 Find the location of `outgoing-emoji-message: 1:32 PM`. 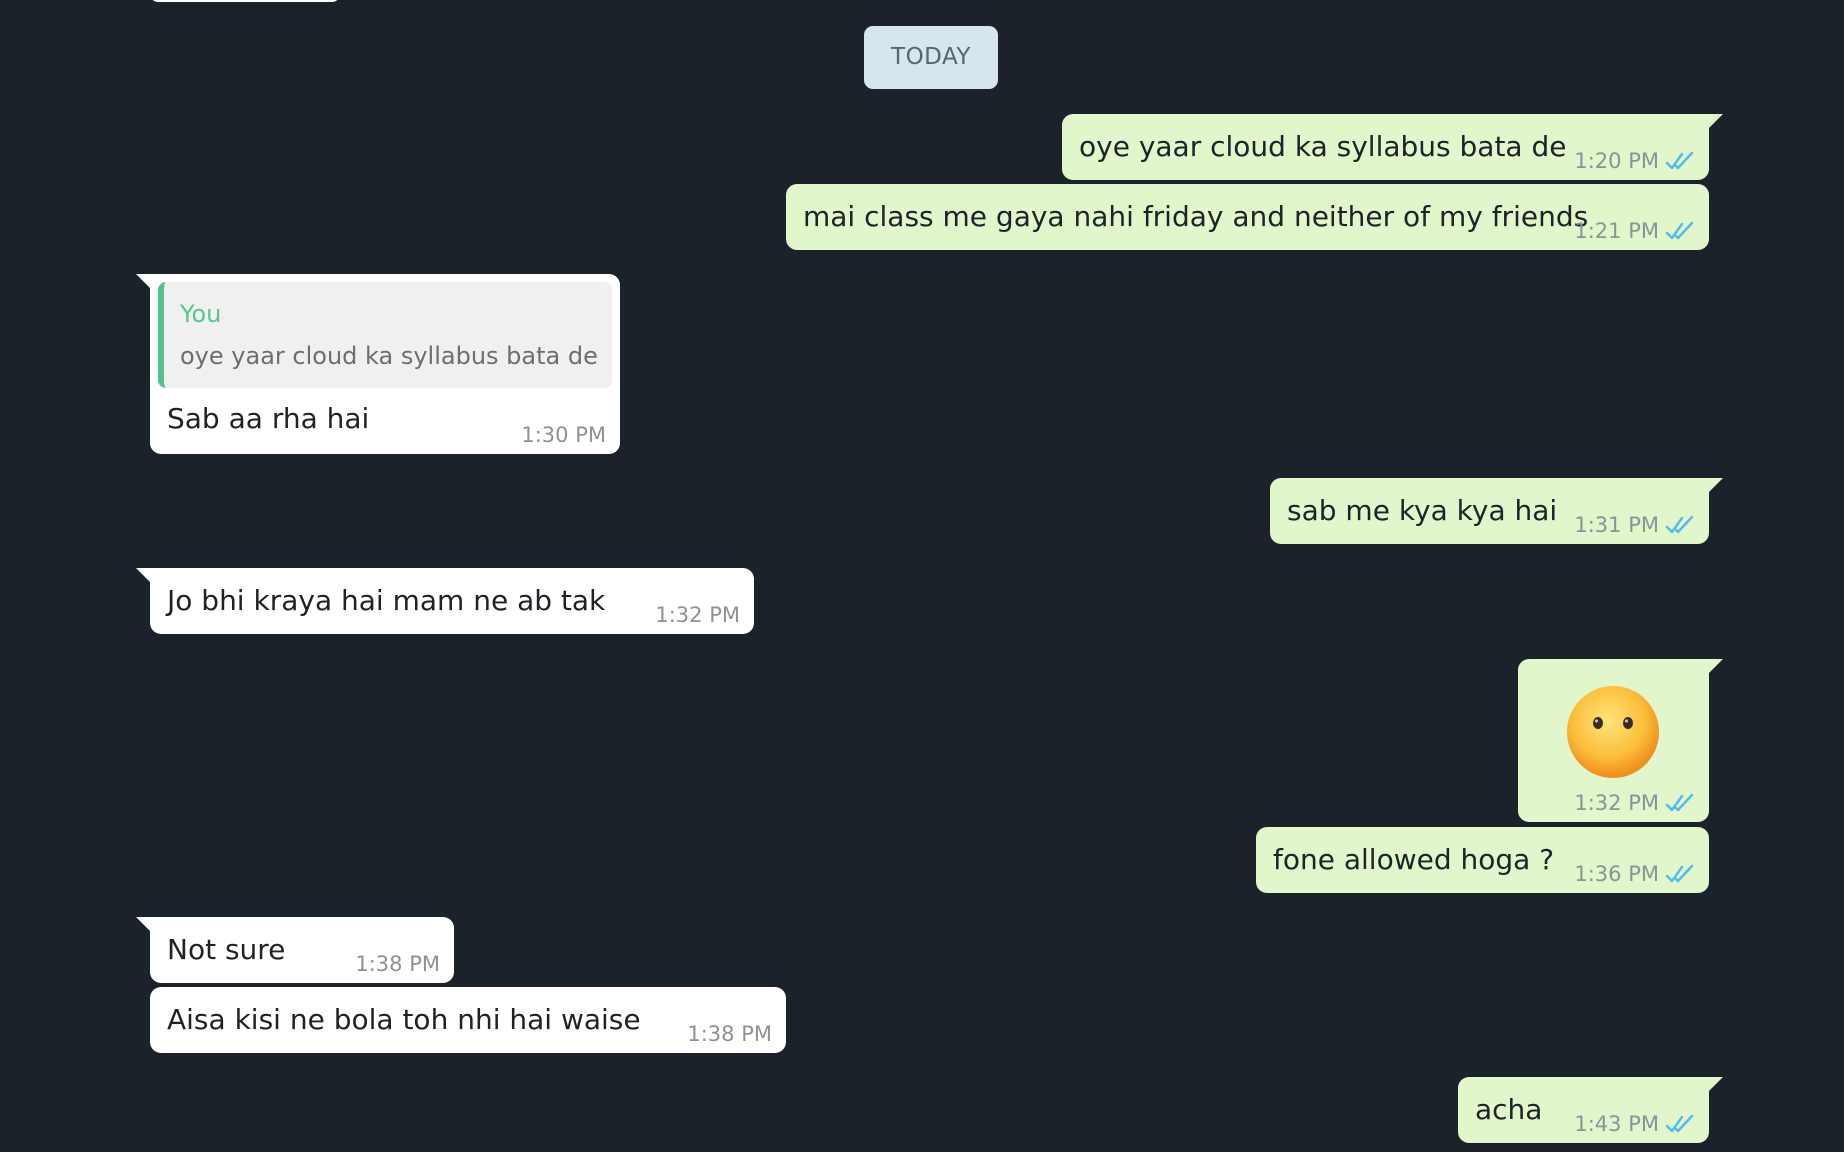

outgoing-emoji-message: 1:32 PM is located at coordinates (1620, 740).